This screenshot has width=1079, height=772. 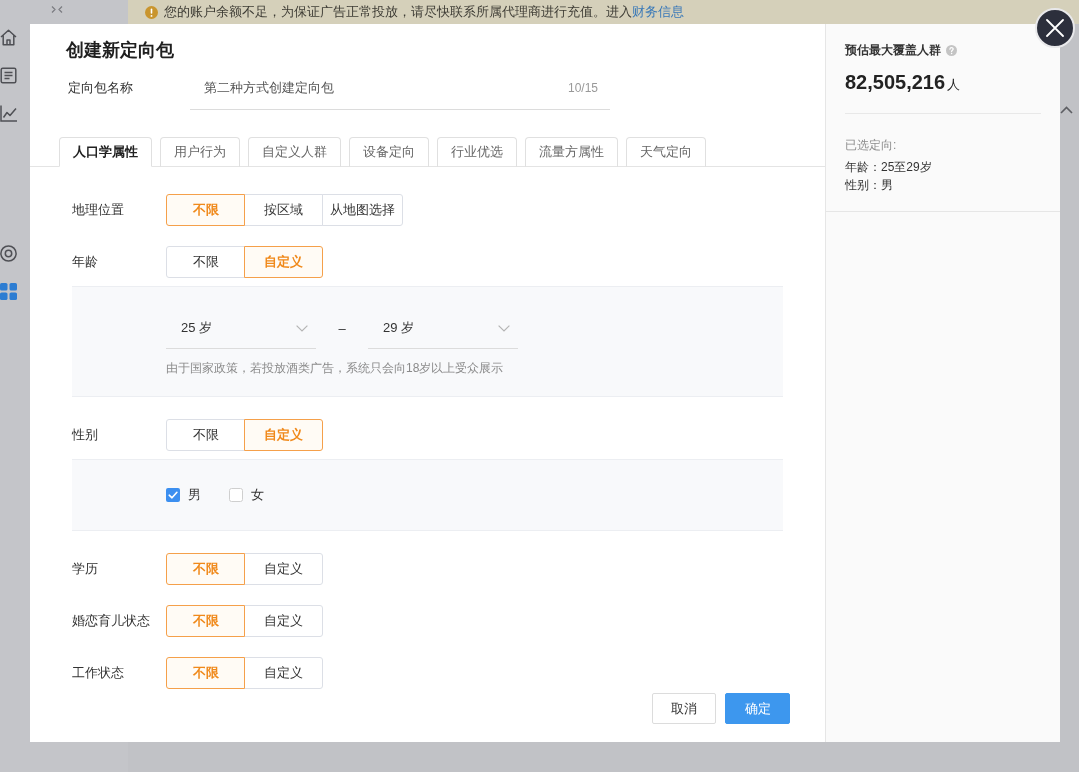 What do you see at coordinates (111, 621) in the screenshot?
I see `field-label: 婚恋育儿状态` at bounding box center [111, 621].